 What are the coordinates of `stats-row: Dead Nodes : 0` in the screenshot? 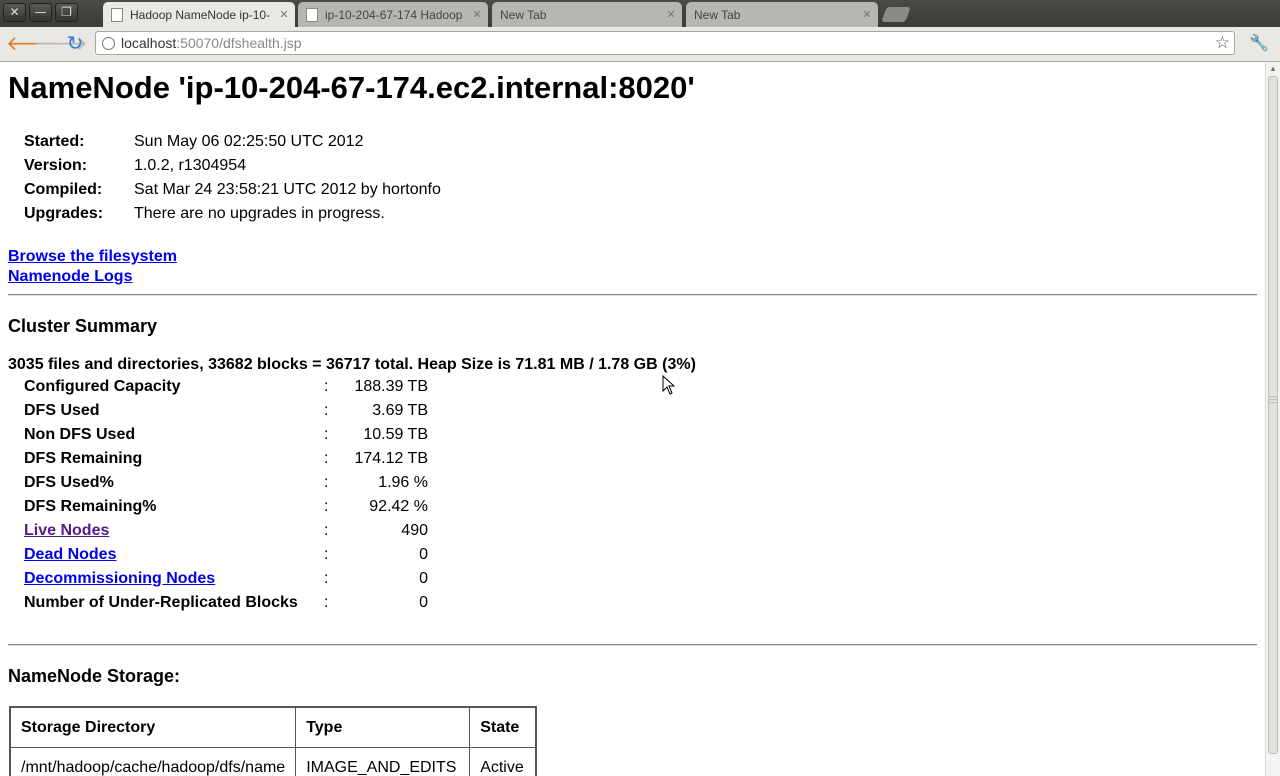 It's located at (226, 555).